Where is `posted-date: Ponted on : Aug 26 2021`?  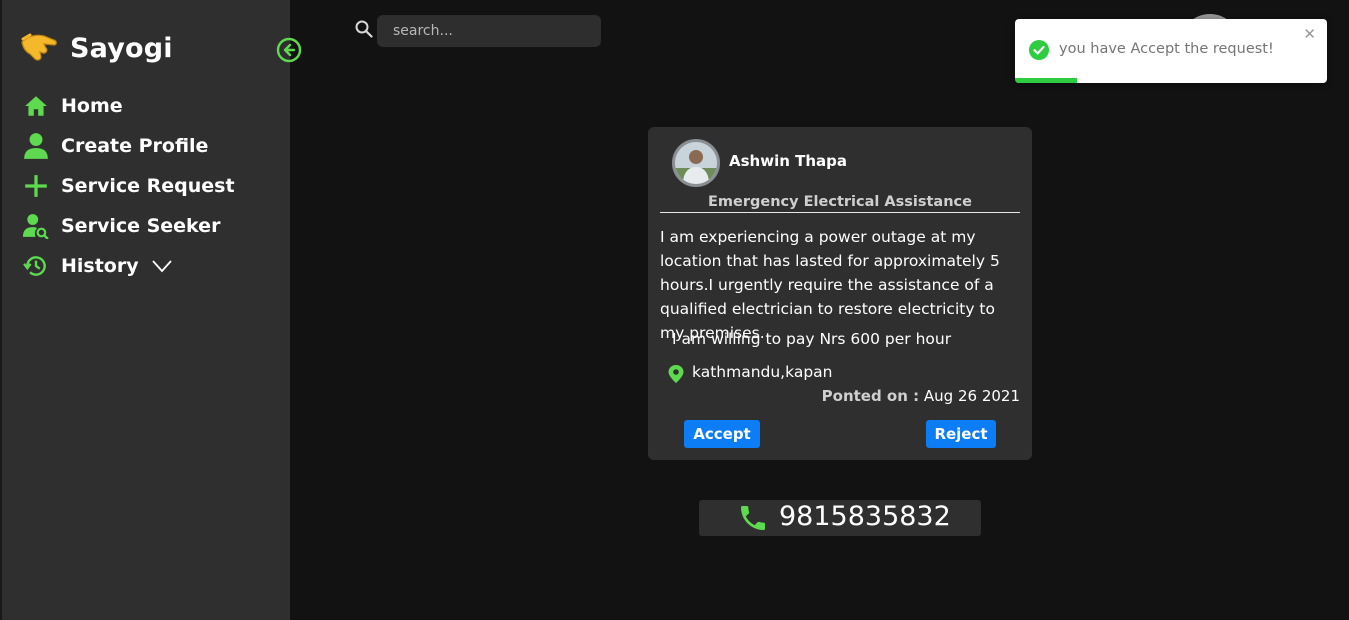
posted-date: Ponted on : Aug 26 2021 is located at coordinates (921, 396).